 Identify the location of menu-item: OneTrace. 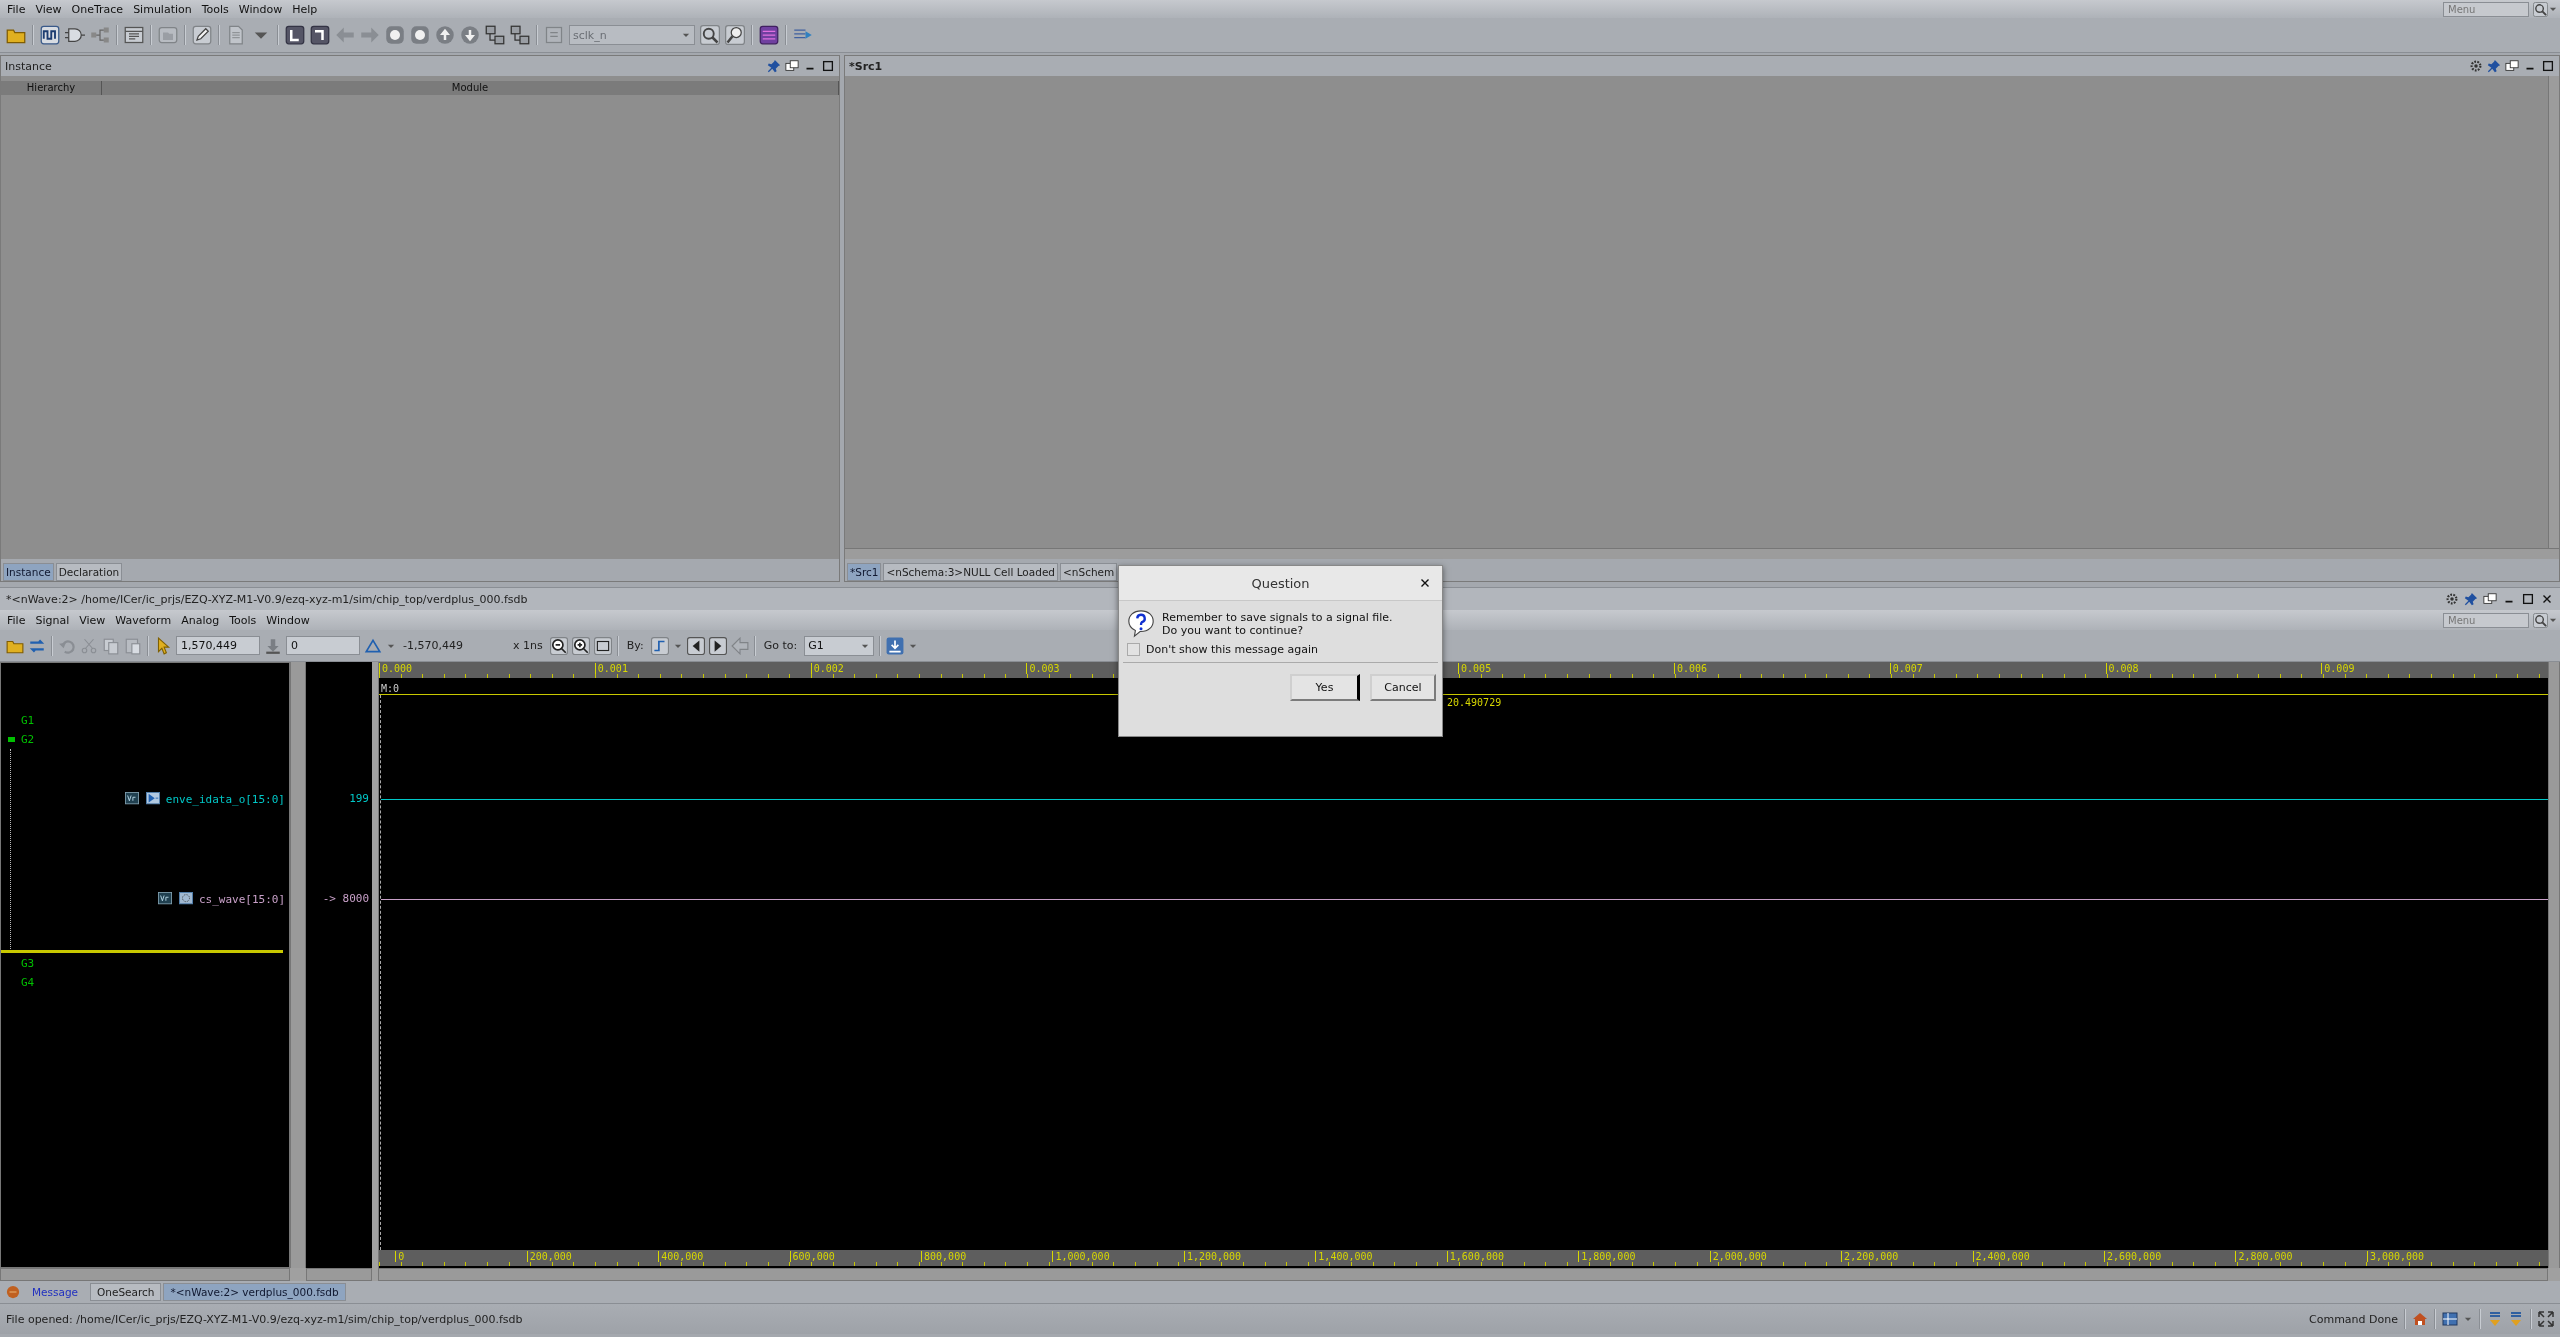
(97, 9).